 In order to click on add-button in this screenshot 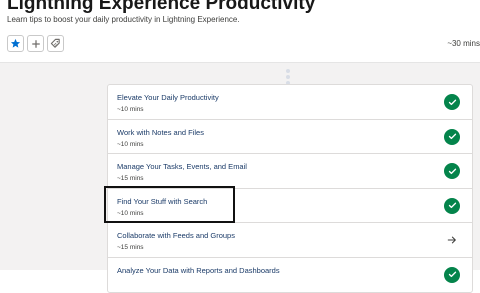, I will do `click(35, 43)`.